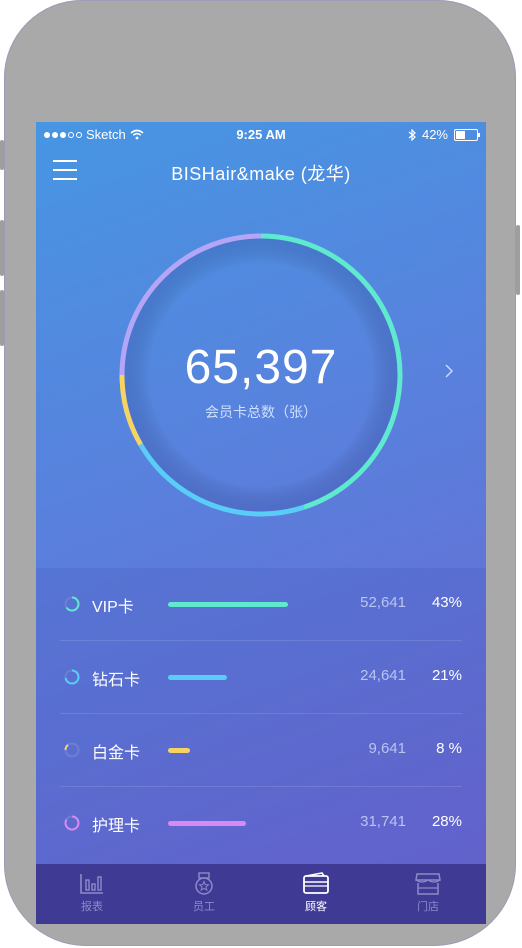 The height and width of the screenshot is (948, 522). I want to click on card-count: 31,741, so click(383, 821).